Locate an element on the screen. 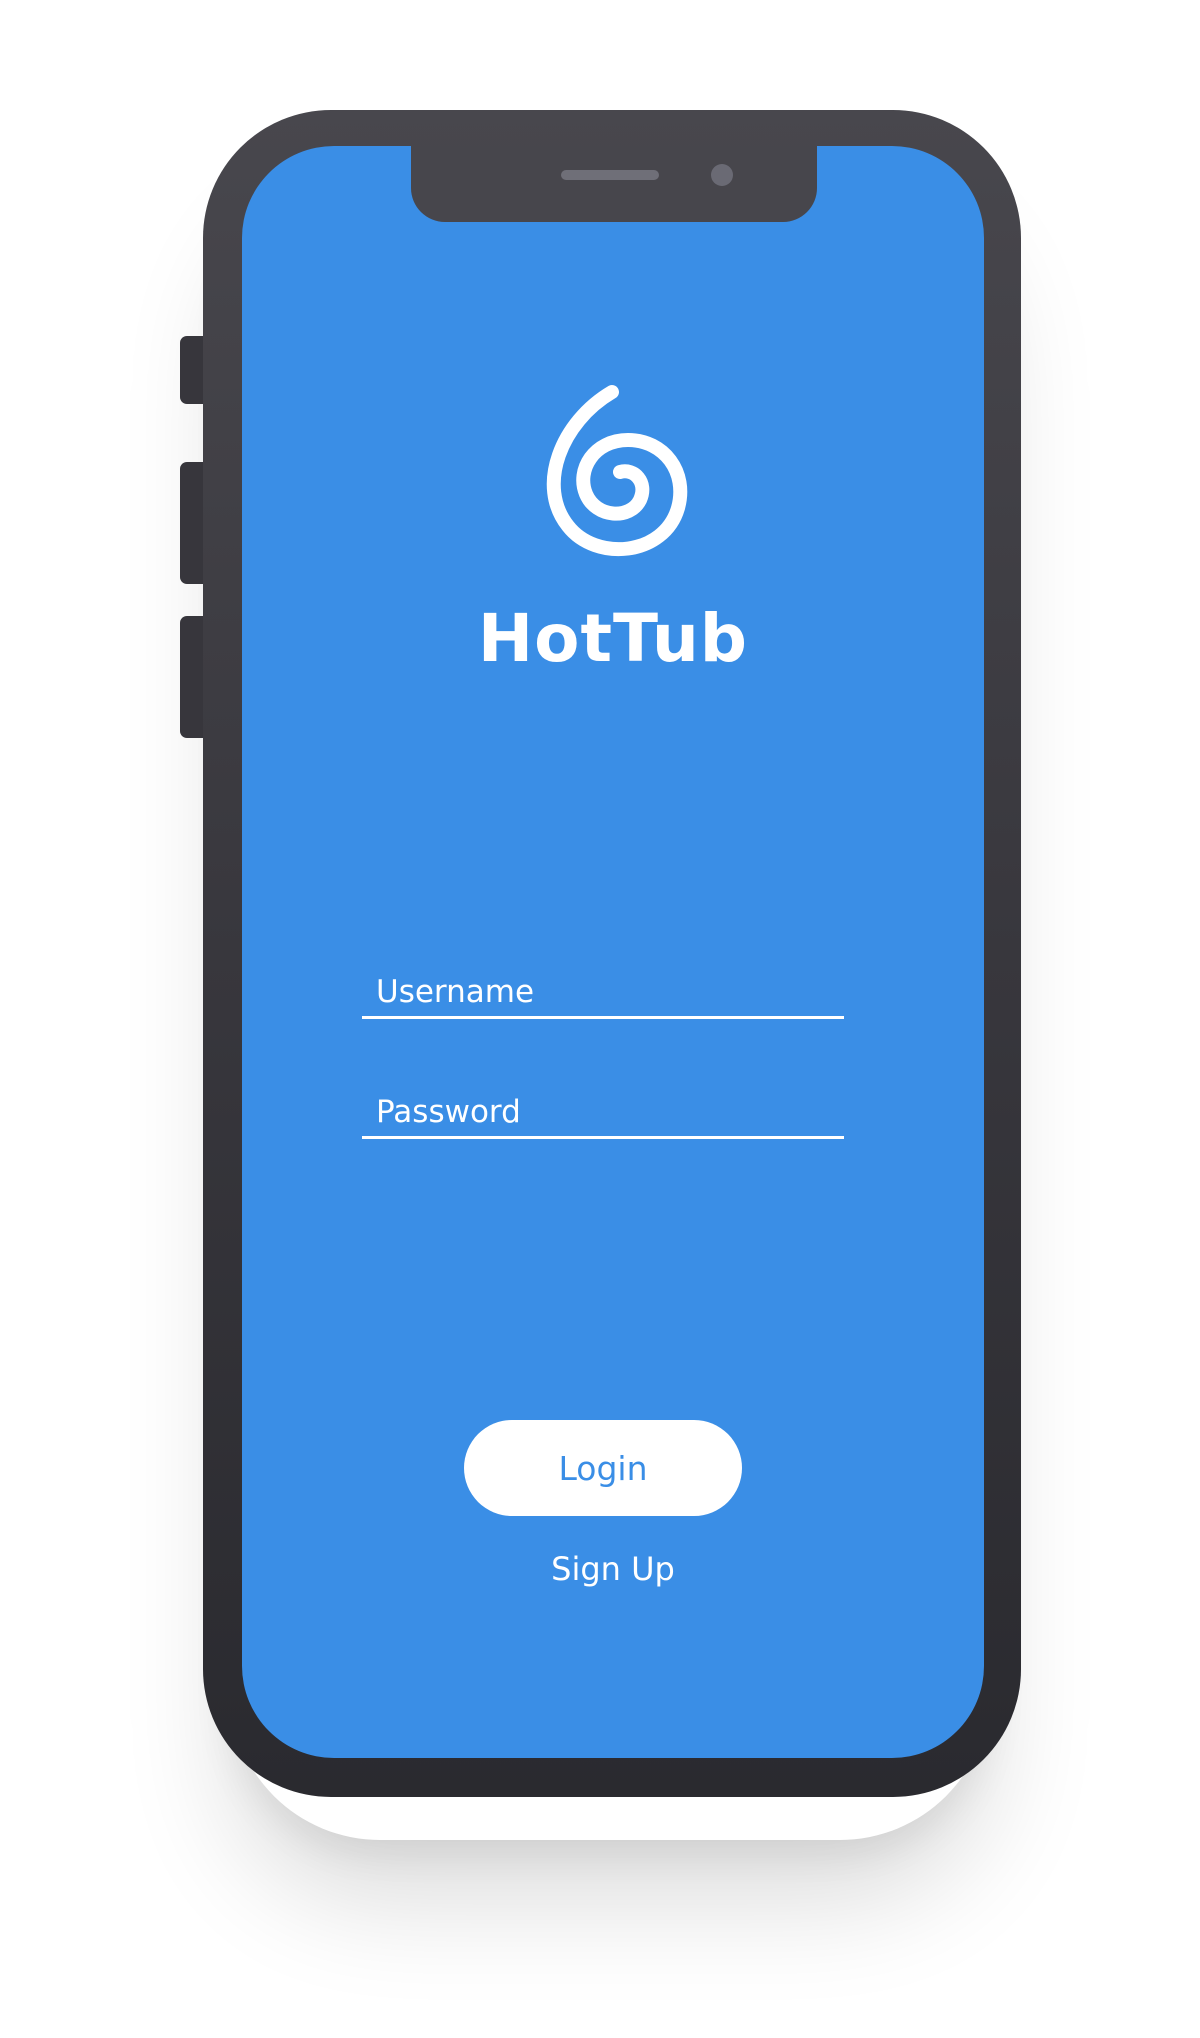 The width and height of the screenshot is (1200, 2038). username-field is located at coordinates (603, 986).